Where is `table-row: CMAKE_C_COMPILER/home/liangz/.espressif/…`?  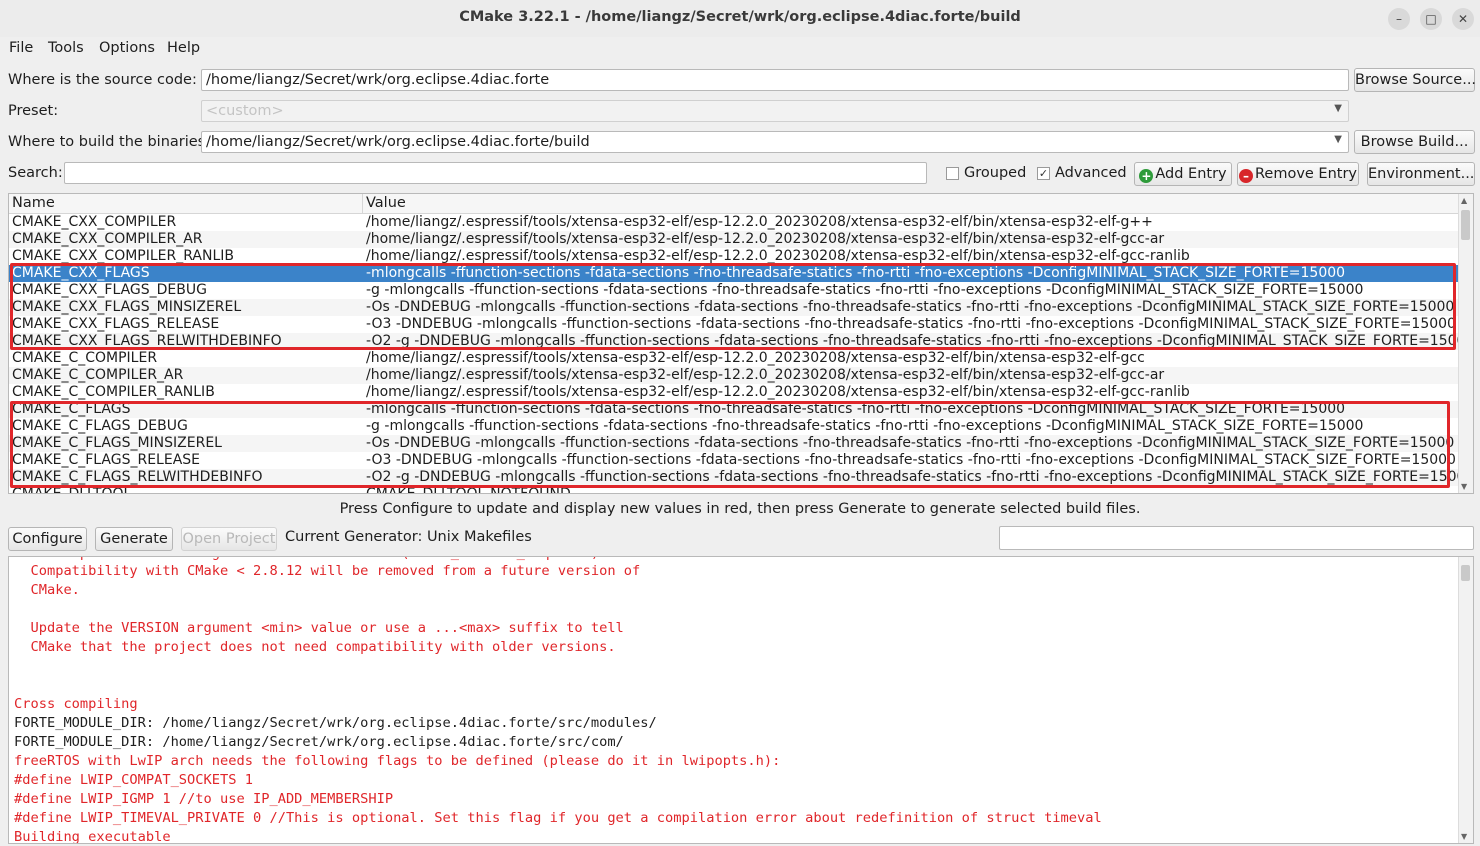 table-row: CMAKE_C_COMPILER/home/liangz/.espressif/… is located at coordinates (734, 358).